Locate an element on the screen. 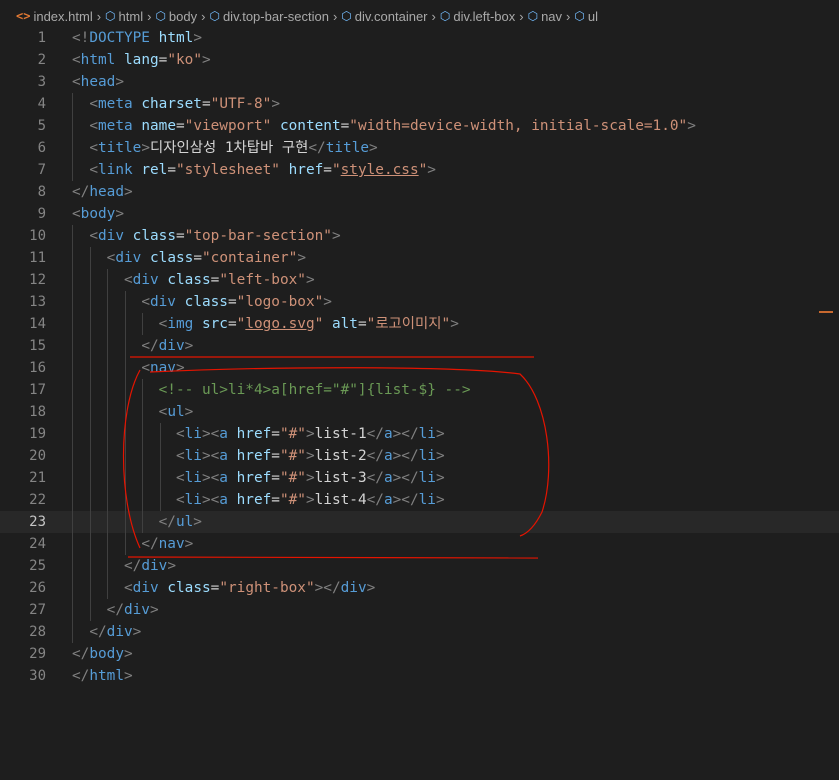 This screenshot has width=839, height=780. code-line: 26 <div class="right-box"></div> is located at coordinates (419, 588).